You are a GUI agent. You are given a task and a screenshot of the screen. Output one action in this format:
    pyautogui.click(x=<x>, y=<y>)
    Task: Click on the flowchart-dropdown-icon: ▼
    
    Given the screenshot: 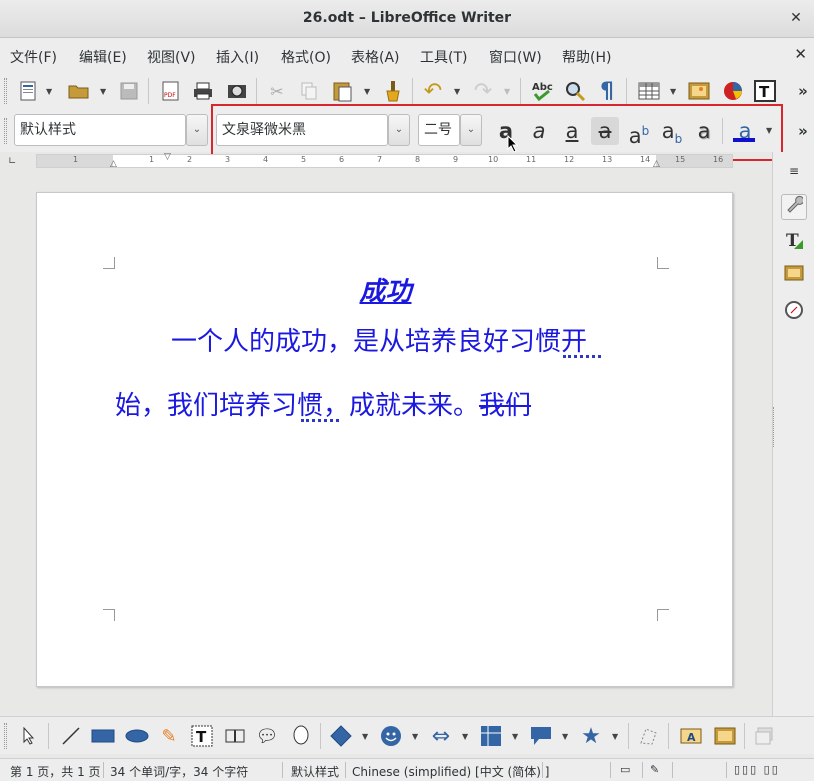 What is the action you would take?
    pyautogui.click(x=515, y=736)
    